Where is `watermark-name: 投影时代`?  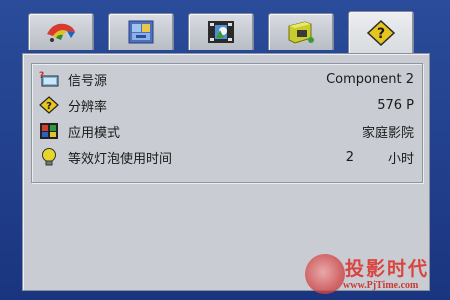 watermark-name: 投影时代 is located at coordinates (387, 269).